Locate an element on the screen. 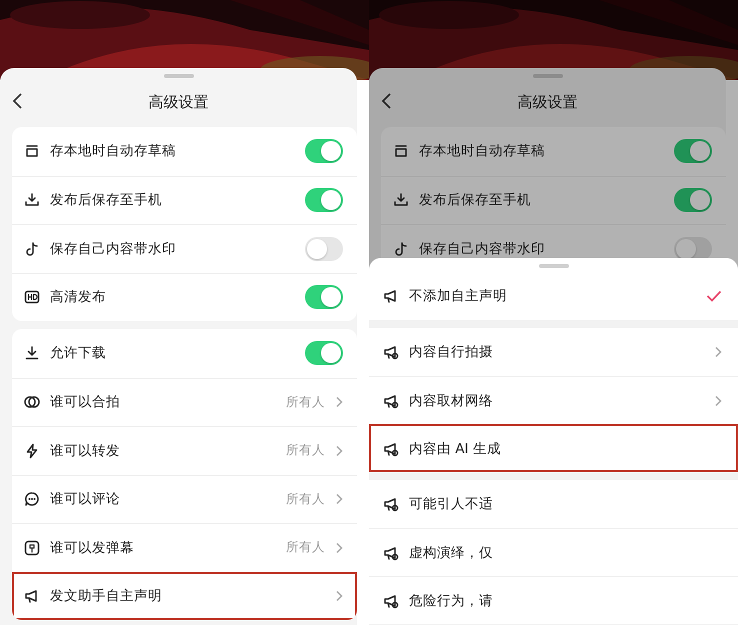  setting-label: 谁可以发弹幕 is located at coordinates (92, 547).